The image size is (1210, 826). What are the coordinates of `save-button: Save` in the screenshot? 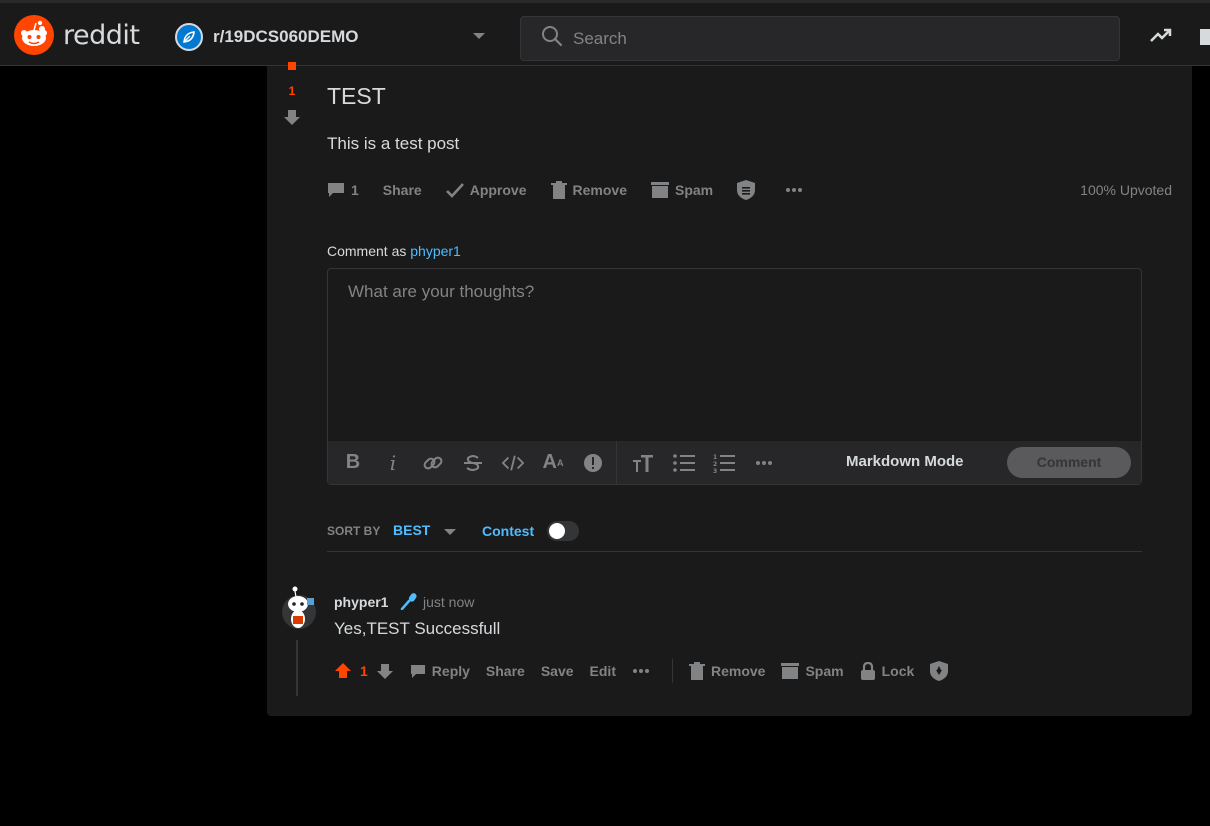 It's located at (557, 671).